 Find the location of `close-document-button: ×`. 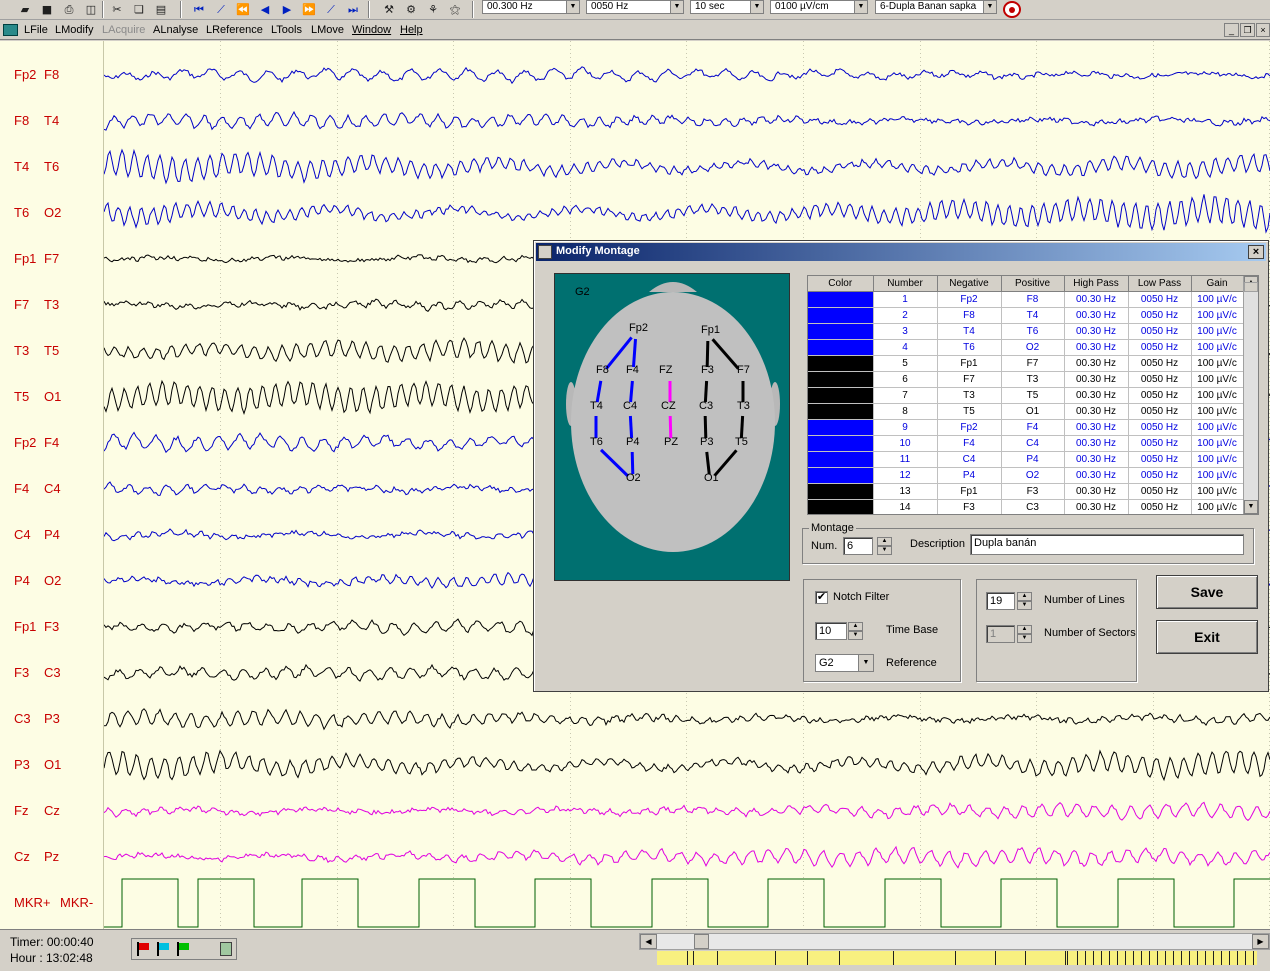

close-document-button: × is located at coordinates (1263, 30).